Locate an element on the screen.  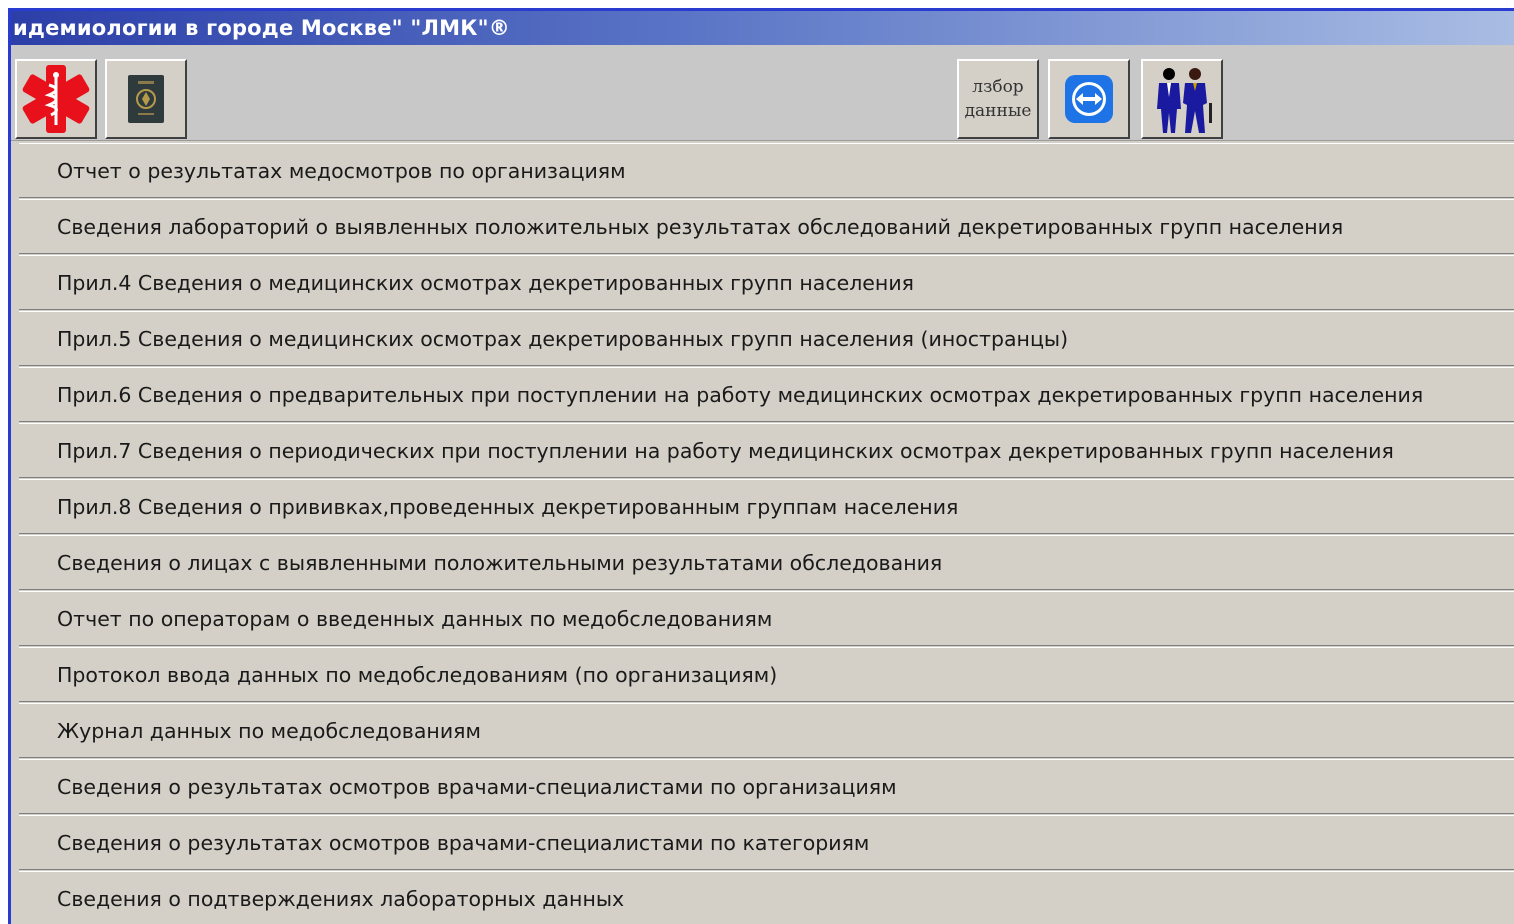
window-title: идемиологии в городе Москве" "ЛМК"® is located at coordinates (762, 28).